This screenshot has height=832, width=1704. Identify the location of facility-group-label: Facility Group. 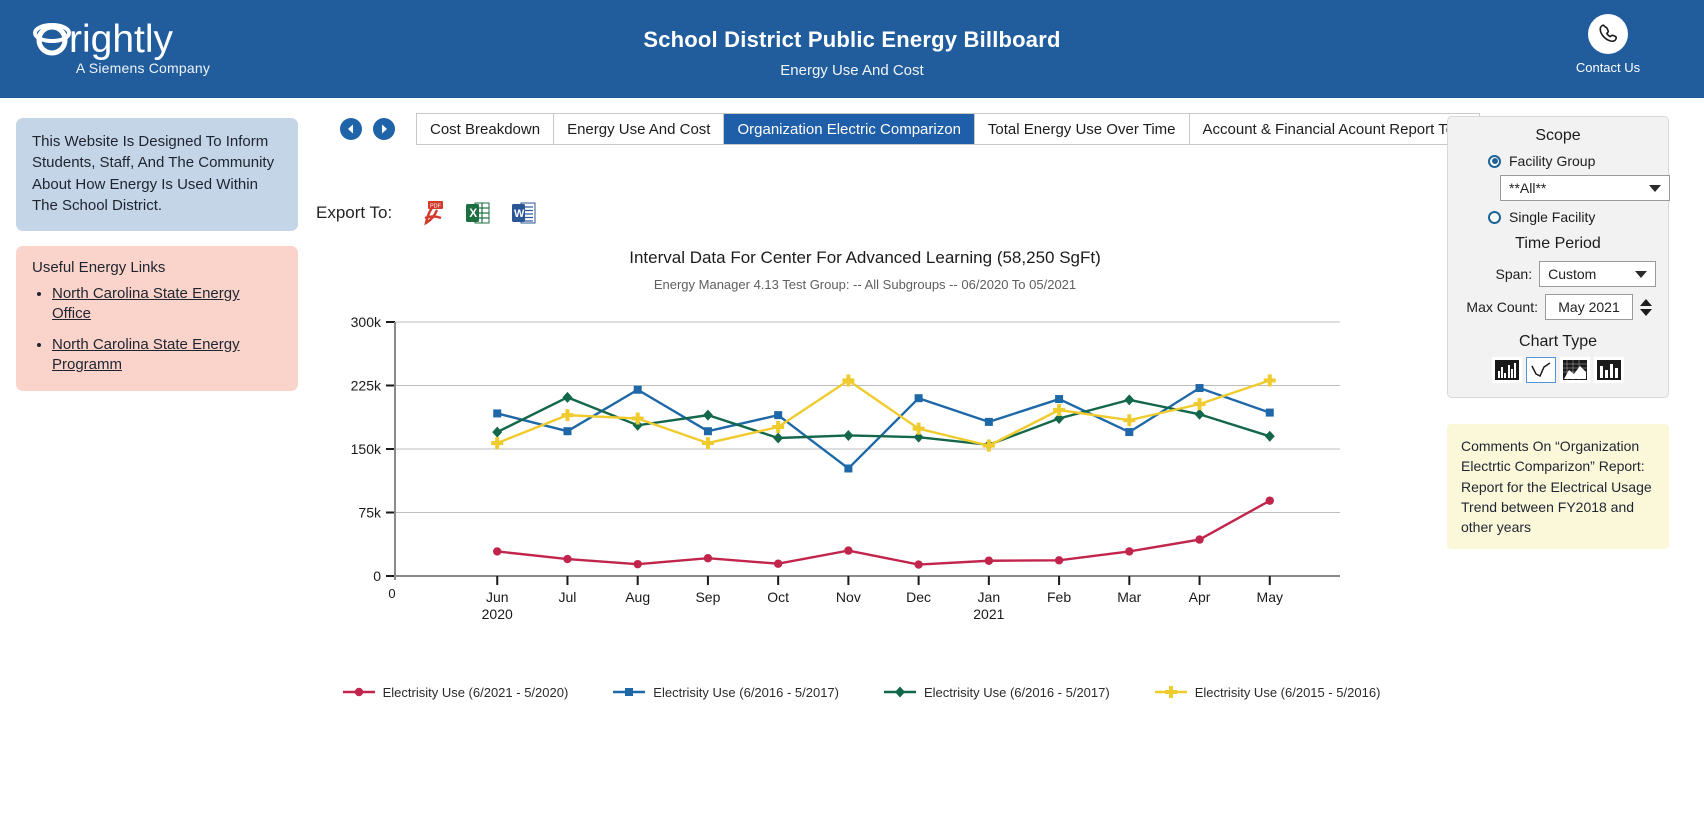
(1552, 161).